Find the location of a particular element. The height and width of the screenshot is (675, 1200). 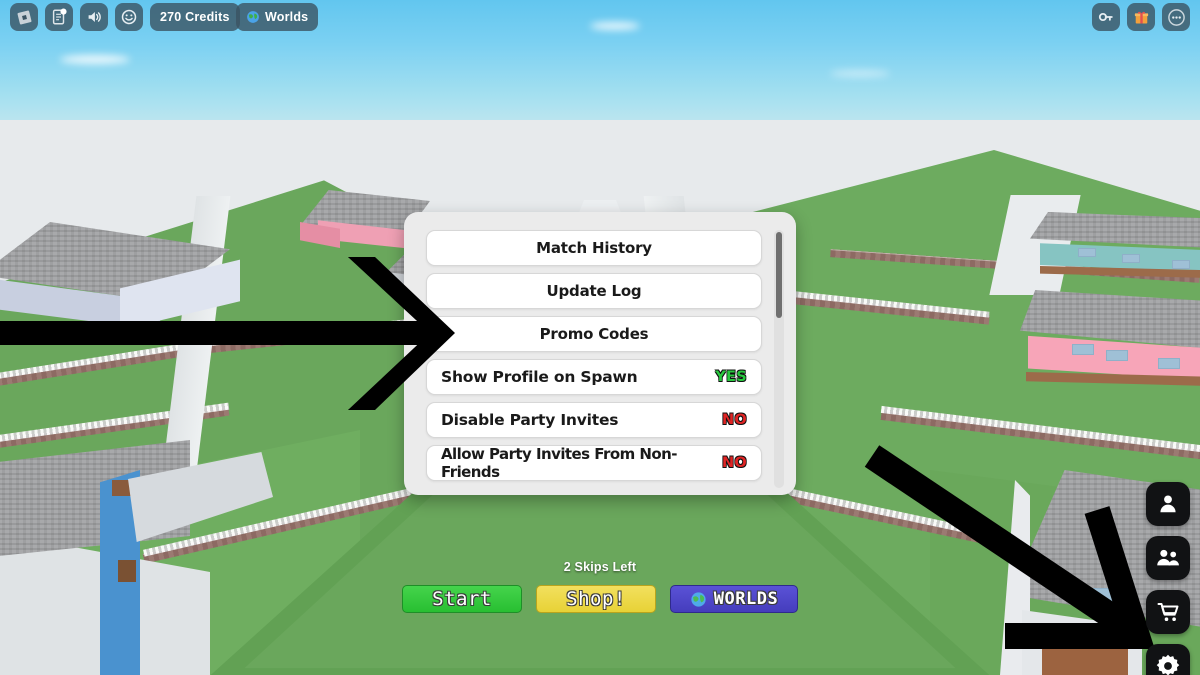

worlds-chip: Worlds is located at coordinates (277, 17).